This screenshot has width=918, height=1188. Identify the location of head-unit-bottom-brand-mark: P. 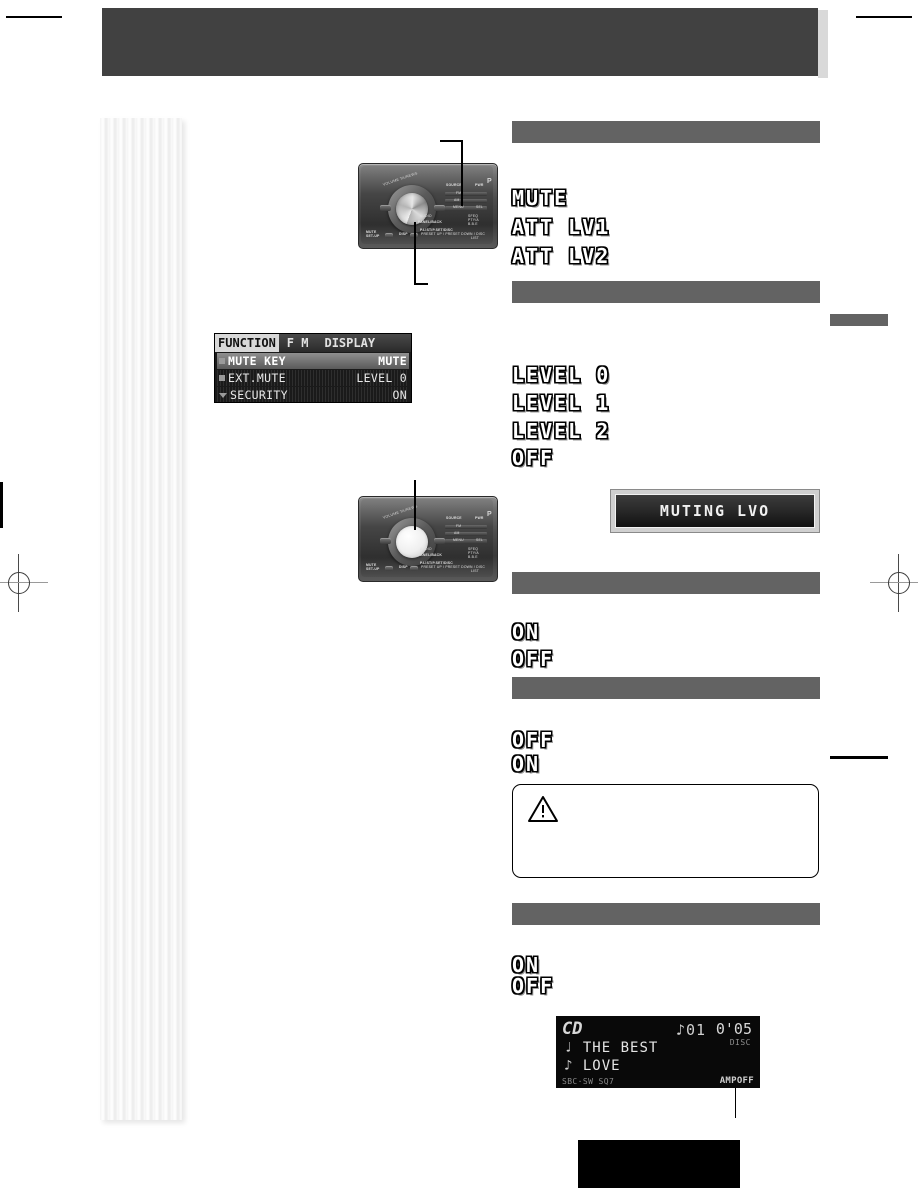
(489, 514).